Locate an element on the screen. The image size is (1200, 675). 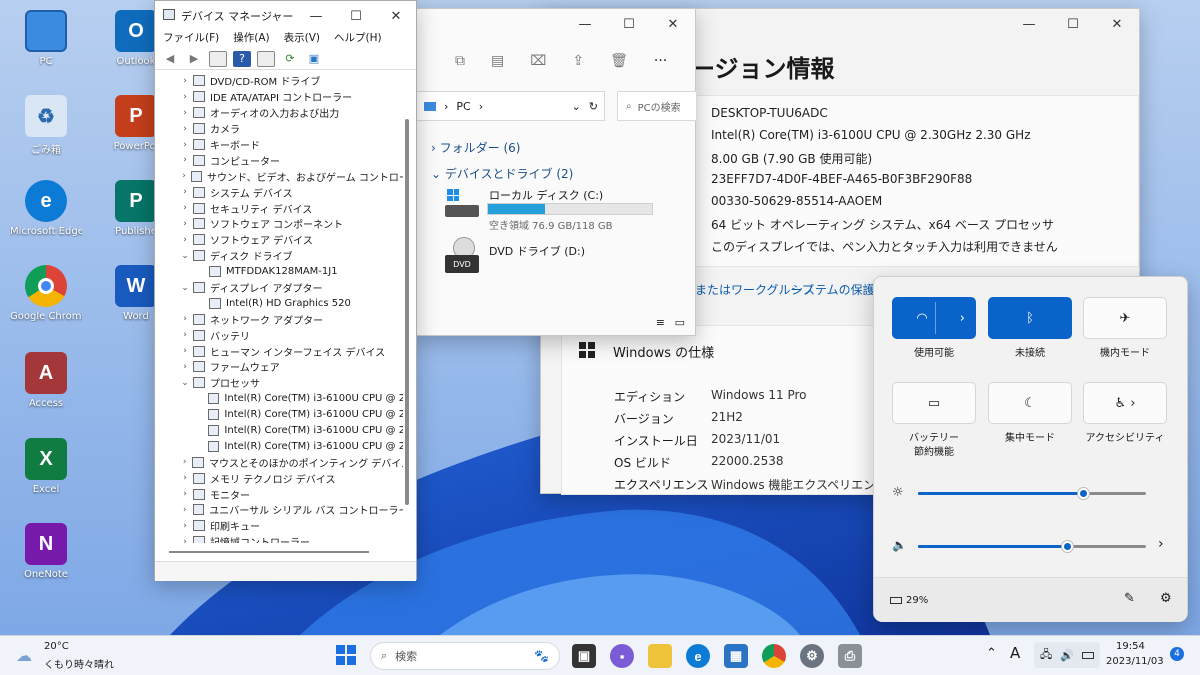
weather-temp: 20°C is located at coordinates (56, 646).